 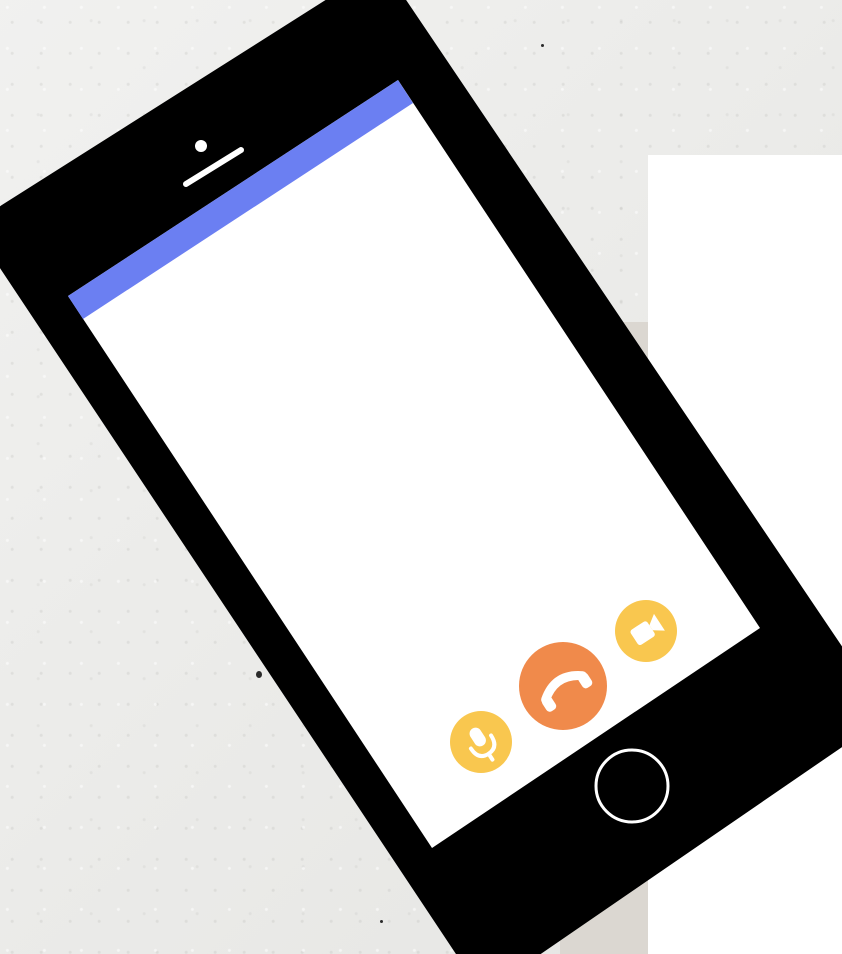 What do you see at coordinates (646, 631) in the screenshot?
I see `video-button` at bounding box center [646, 631].